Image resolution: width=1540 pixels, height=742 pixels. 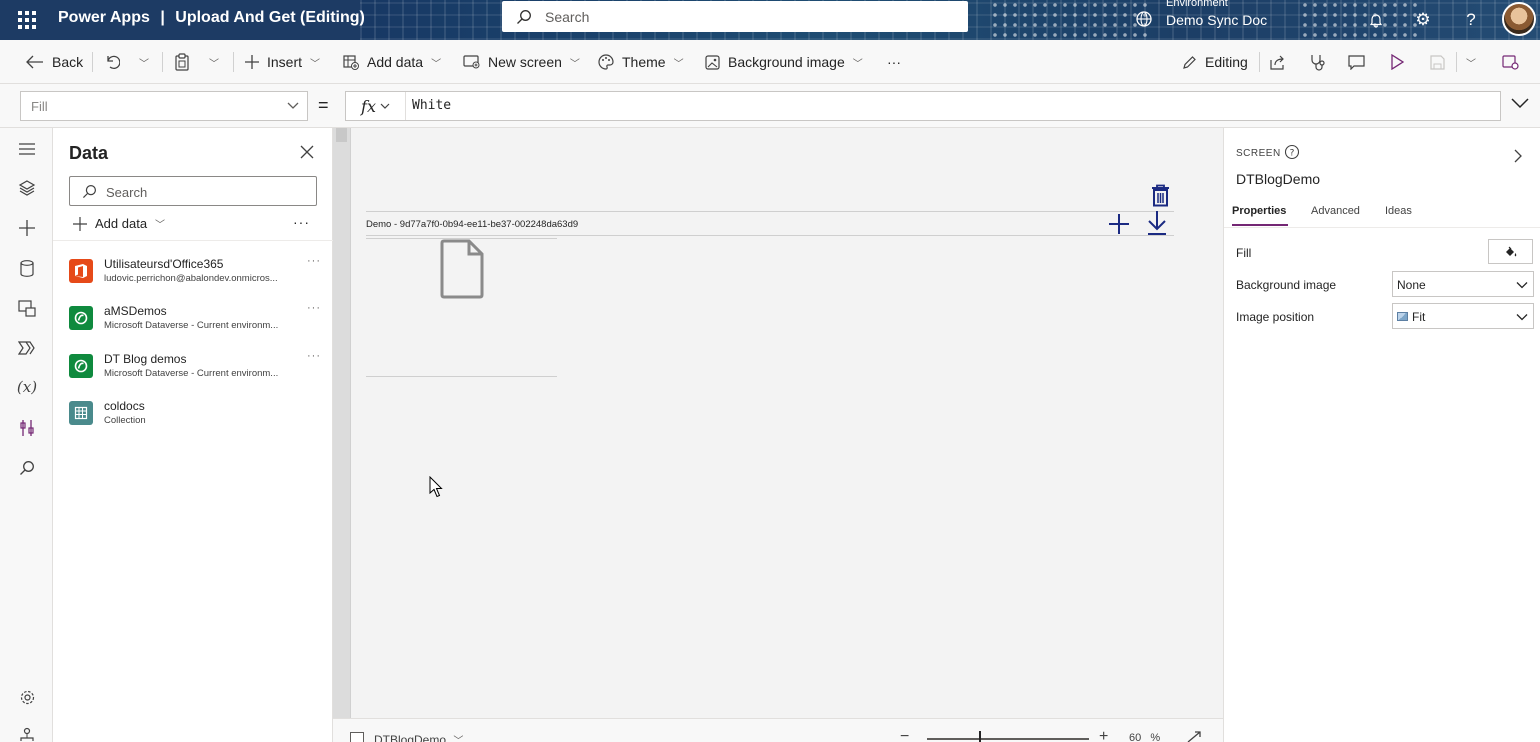 I want to click on tab-properties: Properties, so click(x=1259, y=211).